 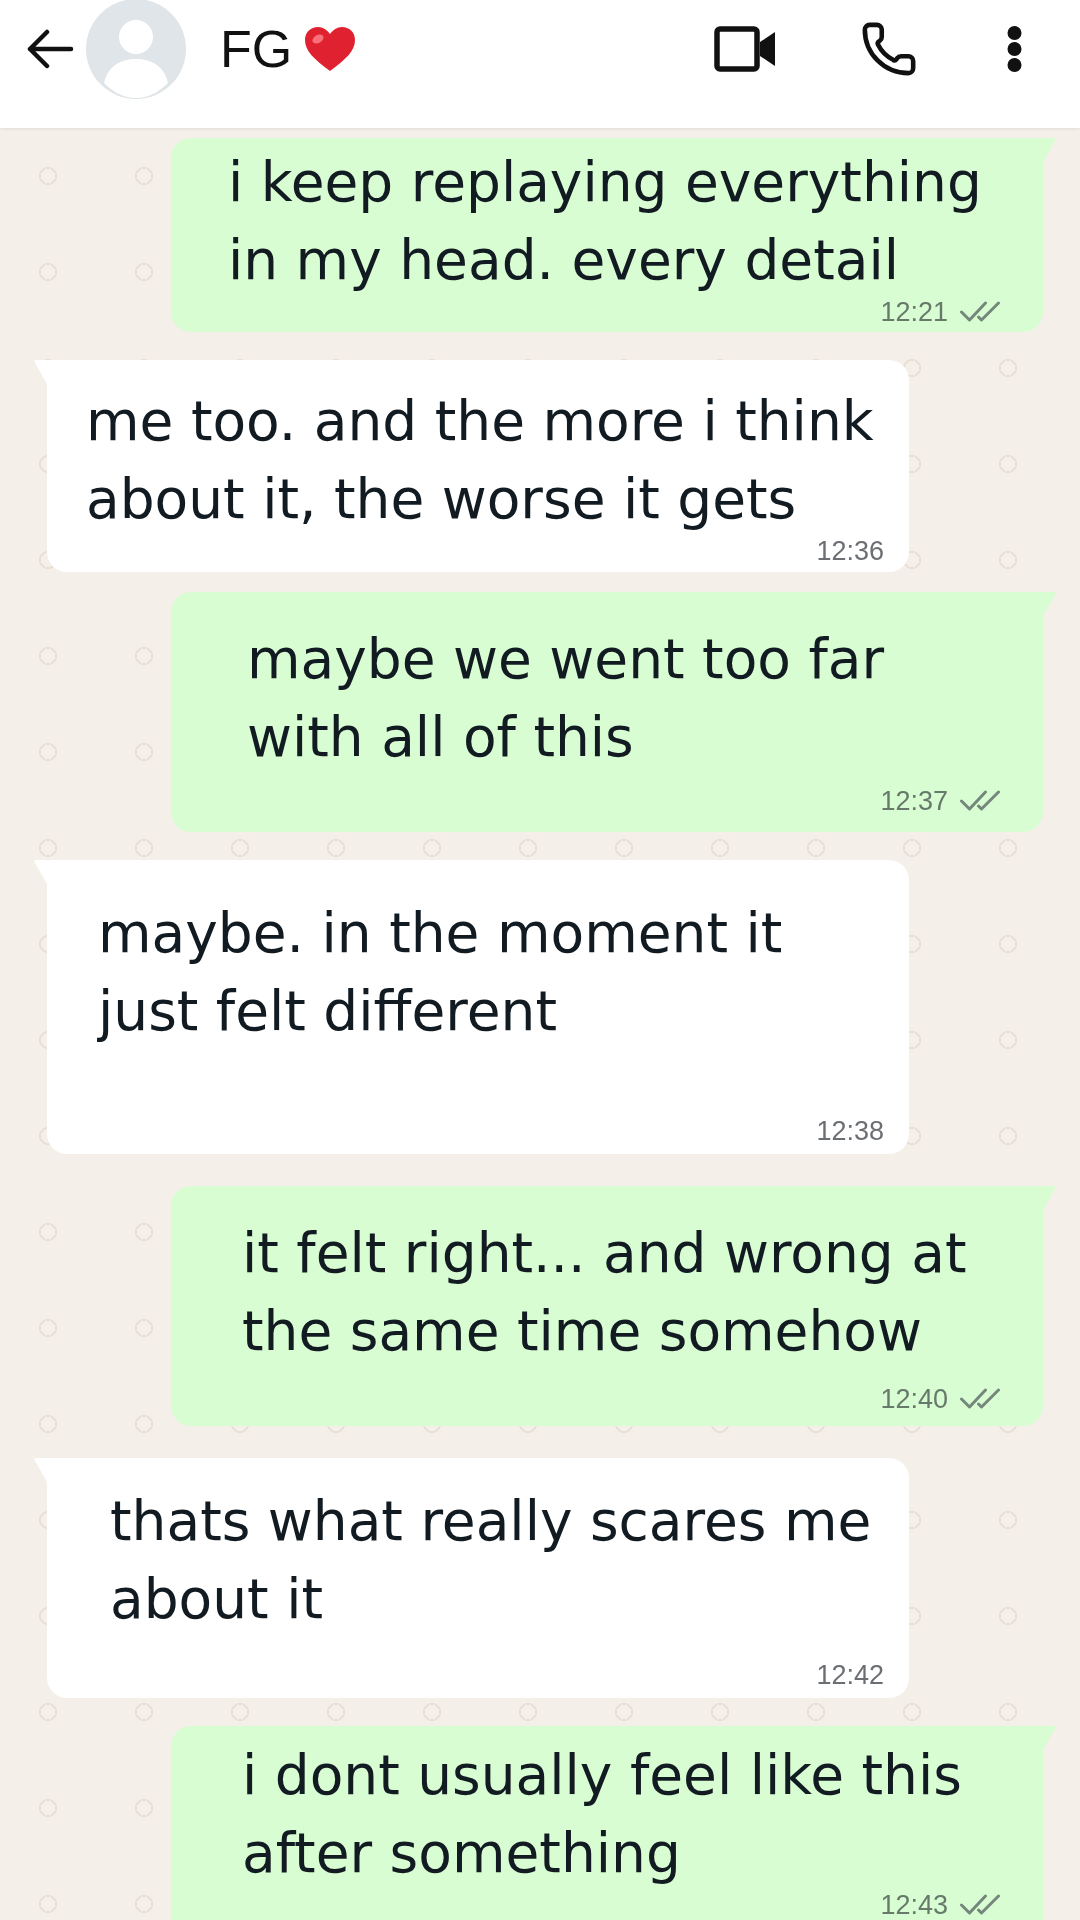 What do you see at coordinates (491, 1560) in the screenshot?
I see `message-text: thats what really scares me about it` at bounding box center [491, 1560].